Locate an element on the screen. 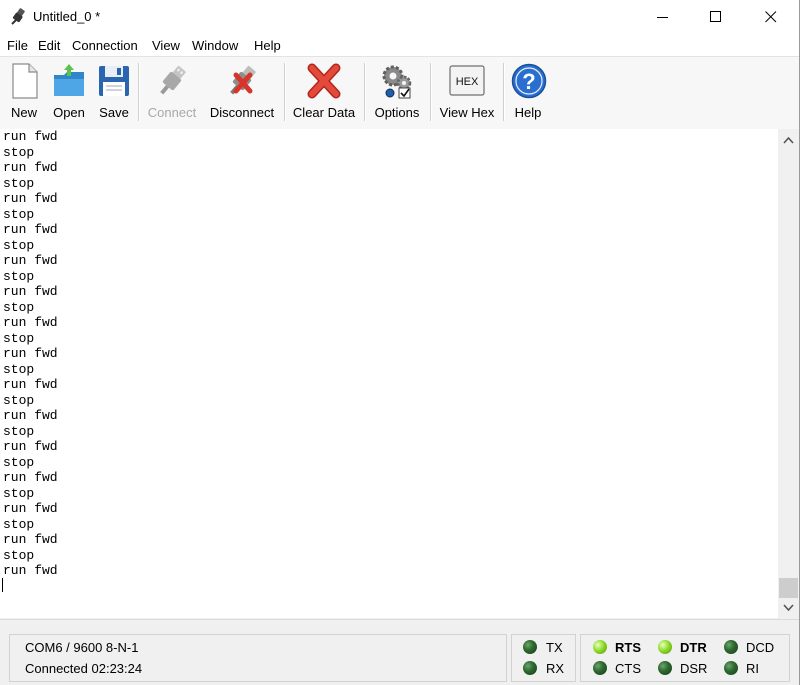 This screenshot has width=800, height=685. dcd-led-icon is located at coordinates (731, 647).